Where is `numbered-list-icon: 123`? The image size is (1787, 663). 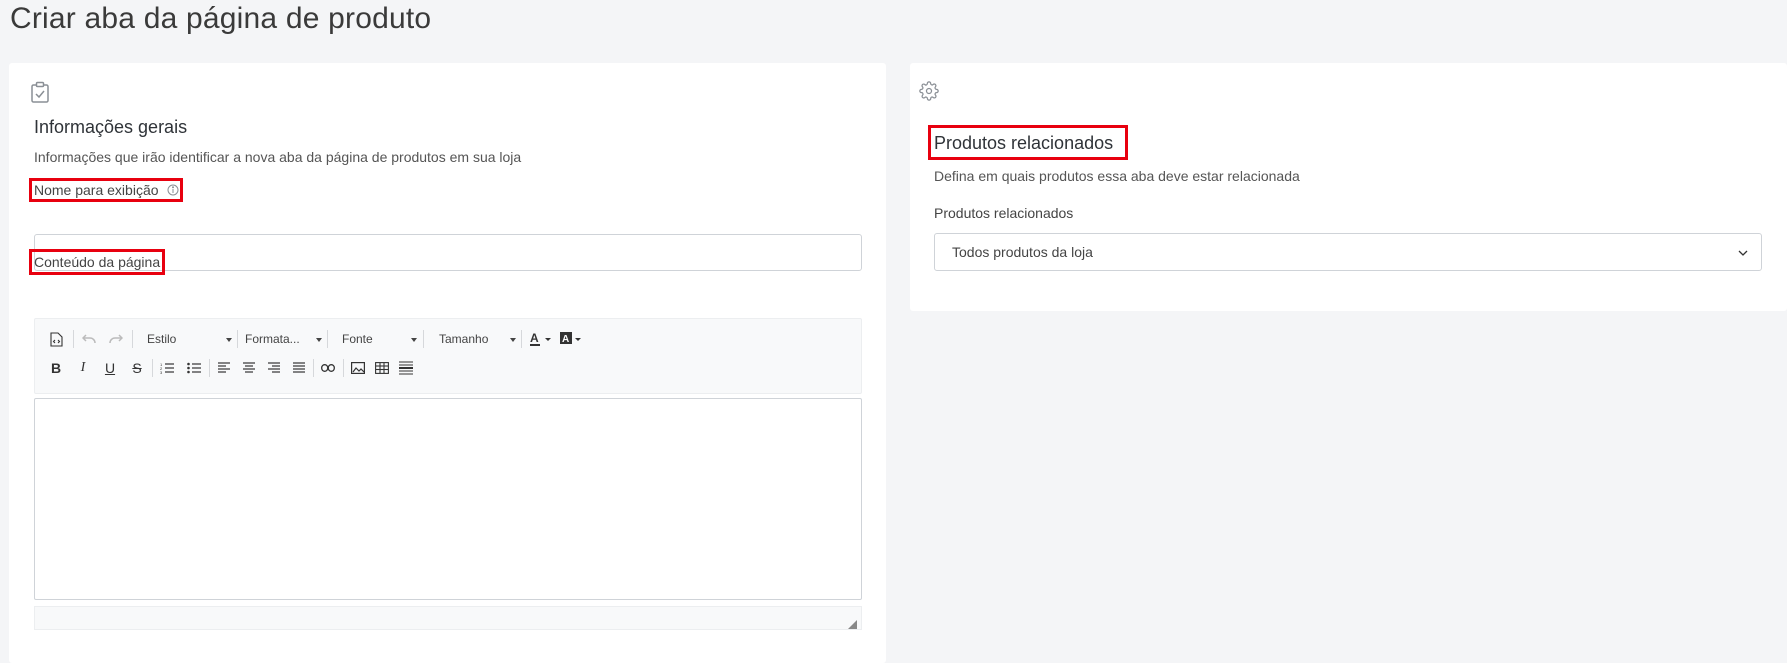
numbered-list-icon: 123 is located at coordinates (167, 368).